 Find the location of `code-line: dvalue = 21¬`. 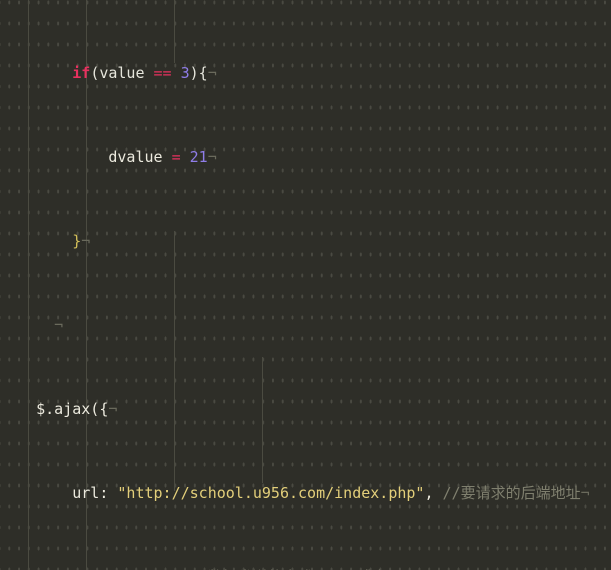

code-line: dvalue = 21¬ is located at coordinates (305, 157).